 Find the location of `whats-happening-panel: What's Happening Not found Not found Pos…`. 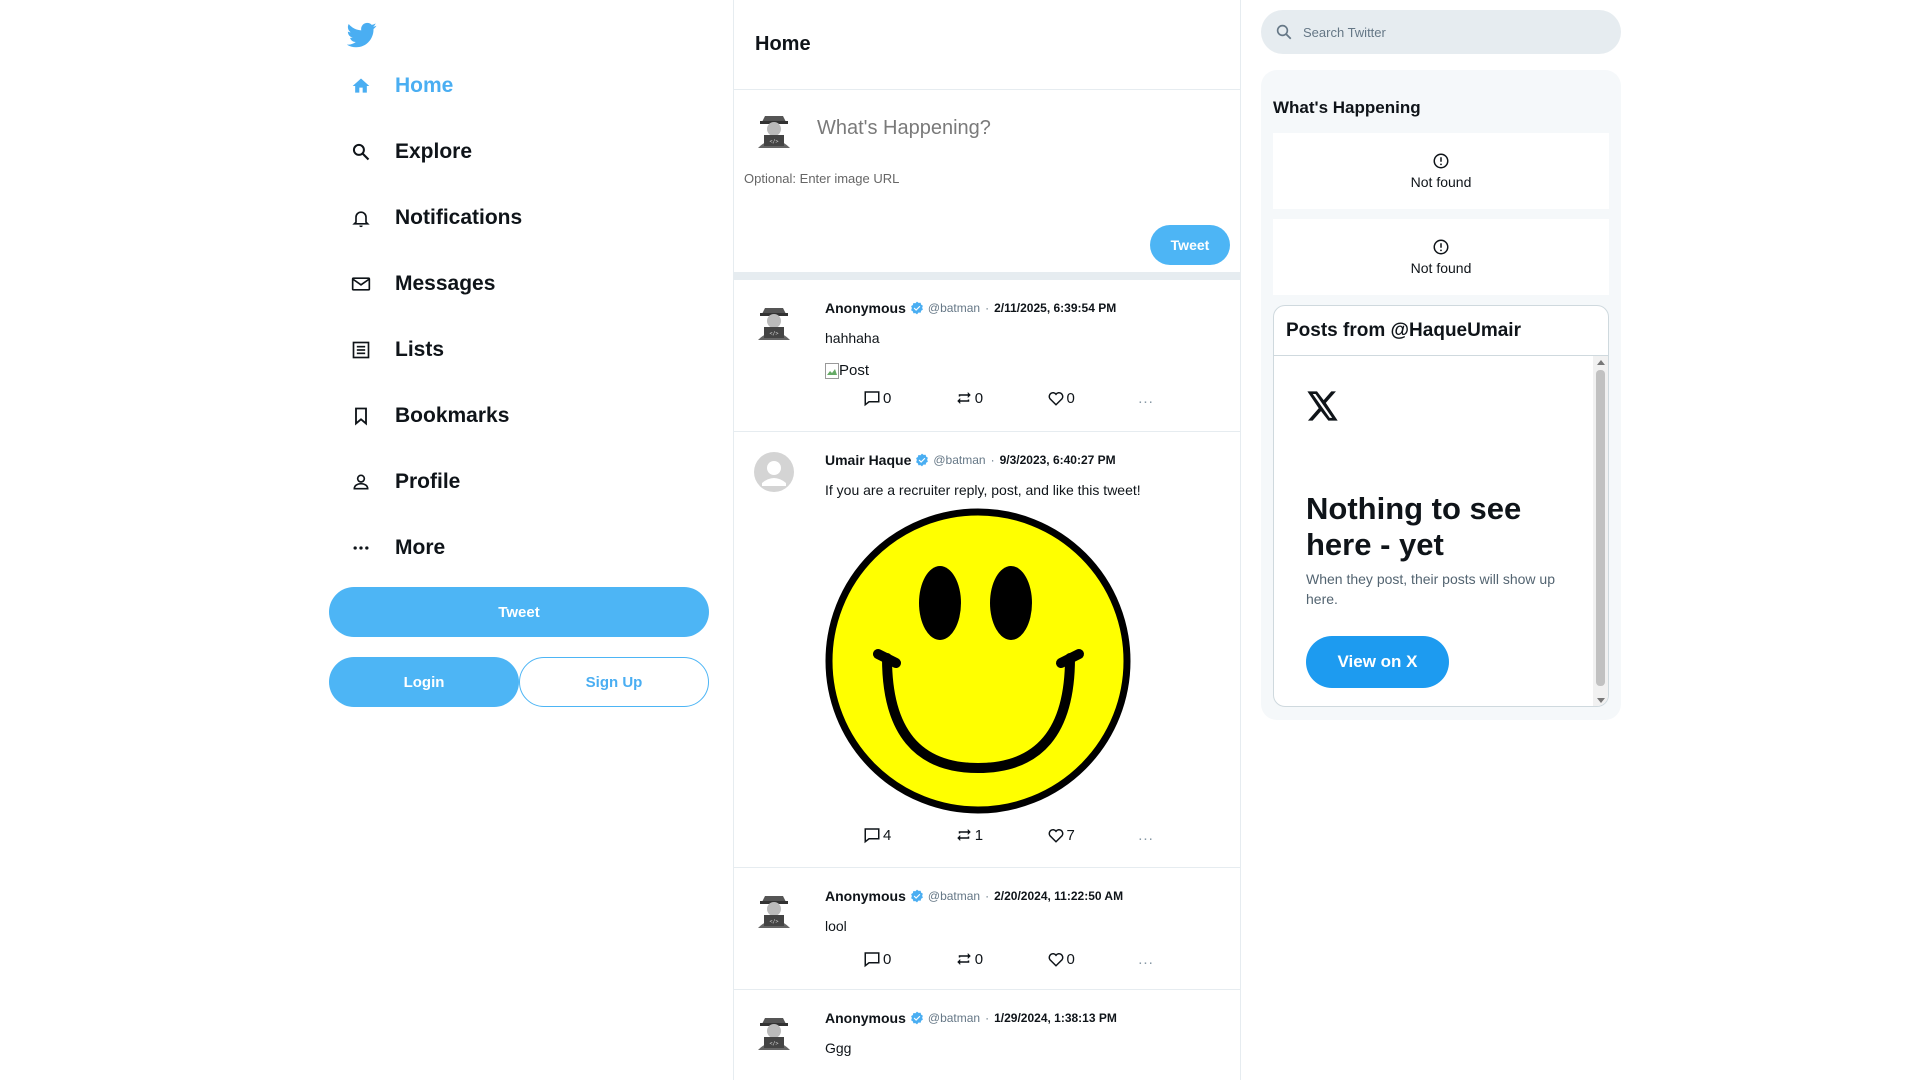

whats-happening-panel: What's Happening Not found Not found Pos… is located at coordinates (1441, 395).